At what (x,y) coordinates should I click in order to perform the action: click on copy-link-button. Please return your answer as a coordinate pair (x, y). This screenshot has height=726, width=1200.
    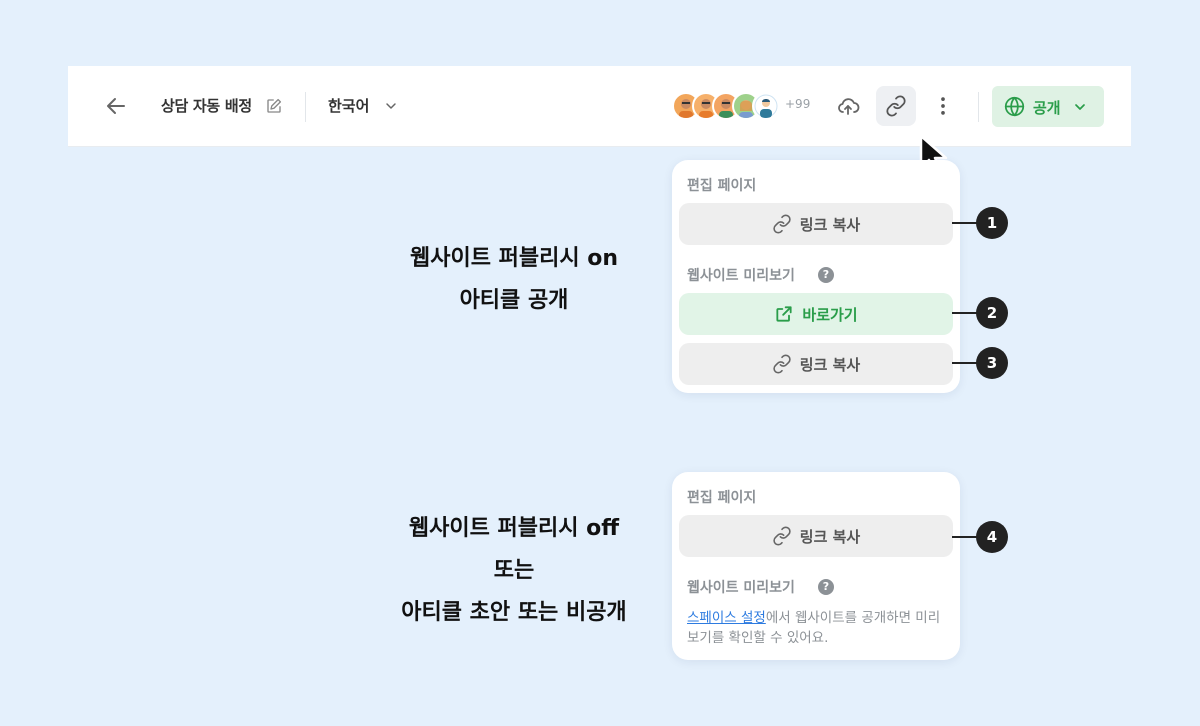
    Looking at the image, I should click on (896, 106).